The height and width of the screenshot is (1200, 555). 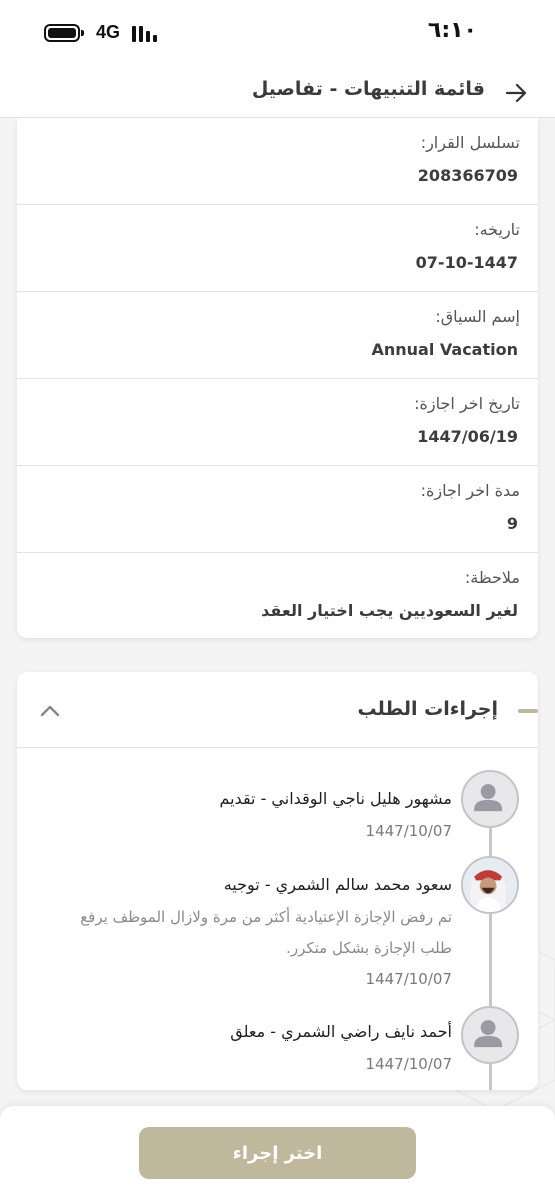 I want to click on user-photo, so click(x=490, y=885).